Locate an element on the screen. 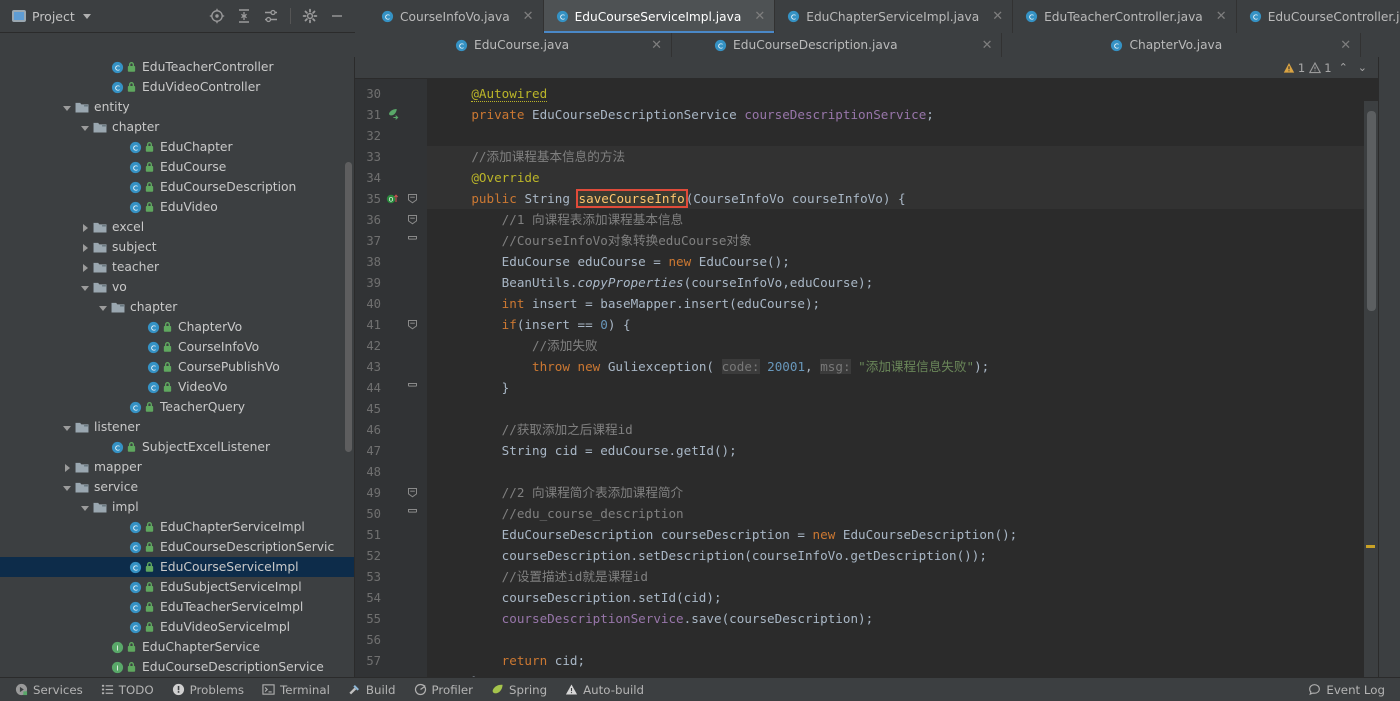  code-line: //CourseInfoVo对象转换eduCourse对象 is located at coordinates (902, 240).